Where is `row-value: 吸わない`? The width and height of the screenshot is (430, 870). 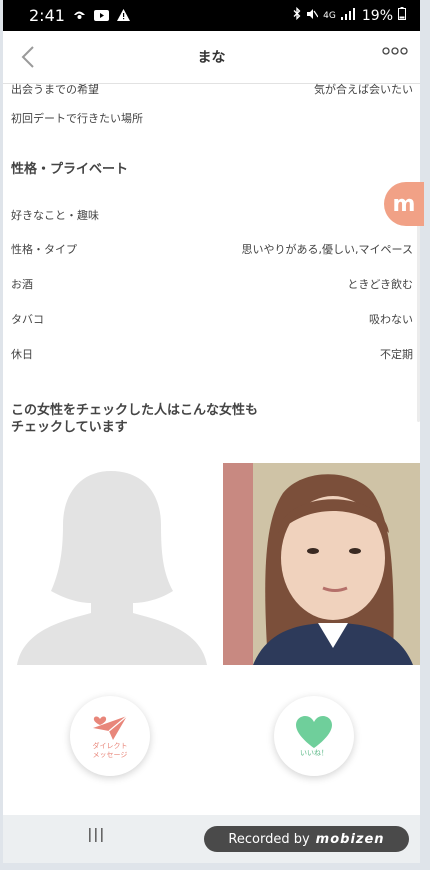
row-value: 吸わない is located at coordinates (391, 319).